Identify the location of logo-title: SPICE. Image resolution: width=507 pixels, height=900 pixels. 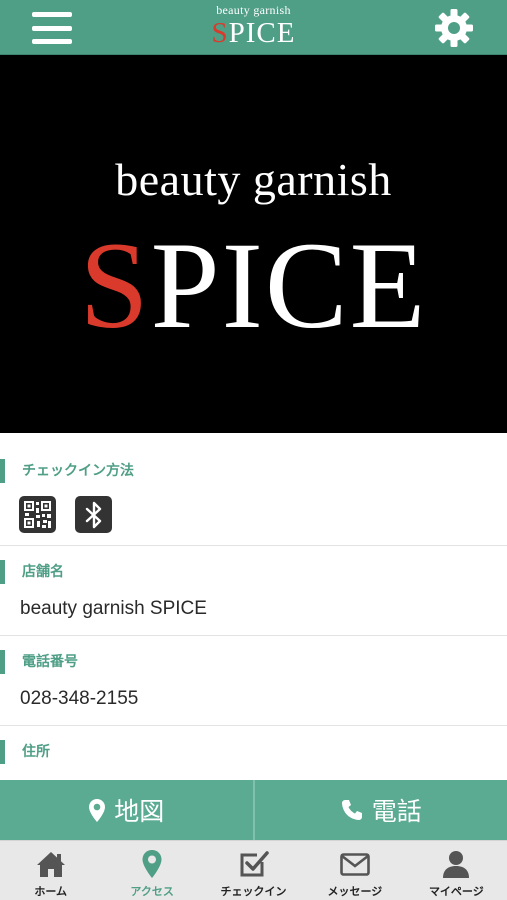
(253, 33).